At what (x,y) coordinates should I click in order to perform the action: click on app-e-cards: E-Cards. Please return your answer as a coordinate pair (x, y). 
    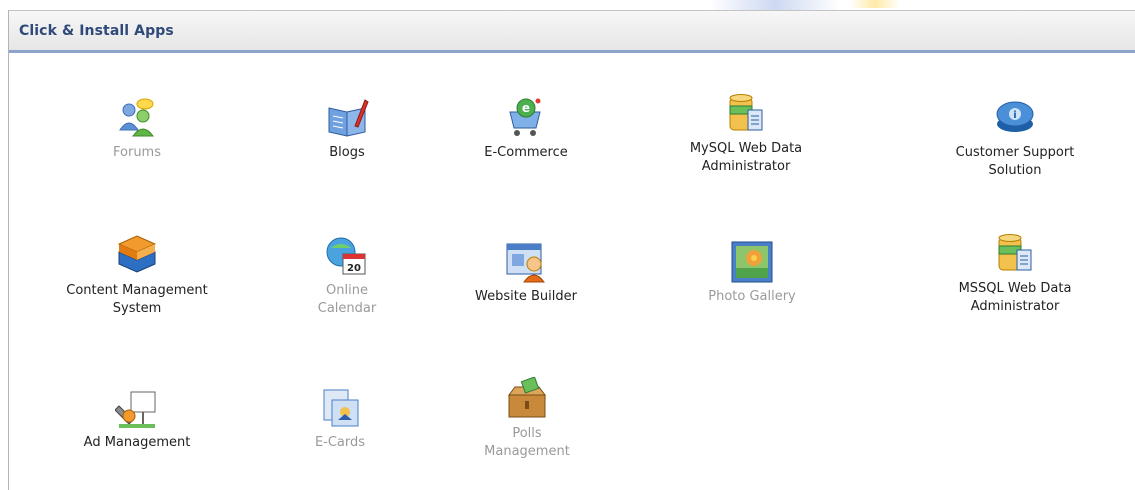
    Looking at the image, I should click on (340, 419).